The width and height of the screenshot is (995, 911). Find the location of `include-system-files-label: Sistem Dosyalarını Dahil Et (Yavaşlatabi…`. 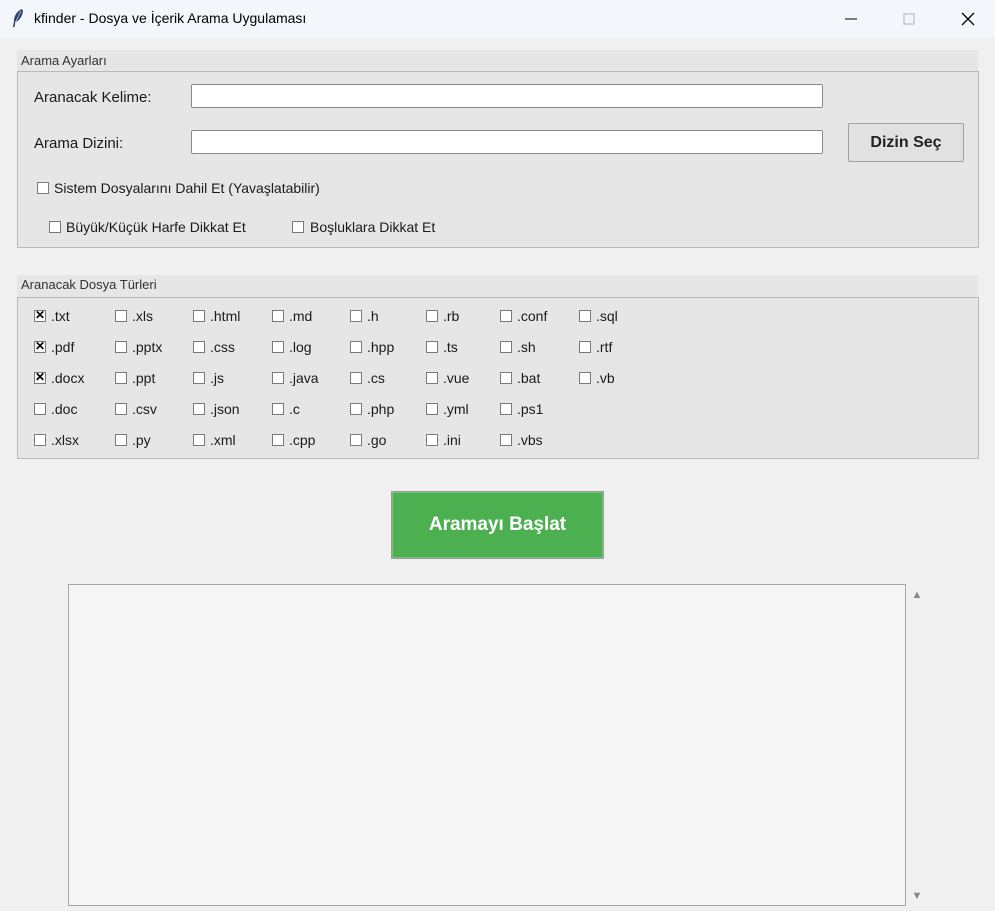

include-system-files-label: Sistem Dosyalarını Dahil Et (Yavaşlatabi… is located at coordinates (187, 188).